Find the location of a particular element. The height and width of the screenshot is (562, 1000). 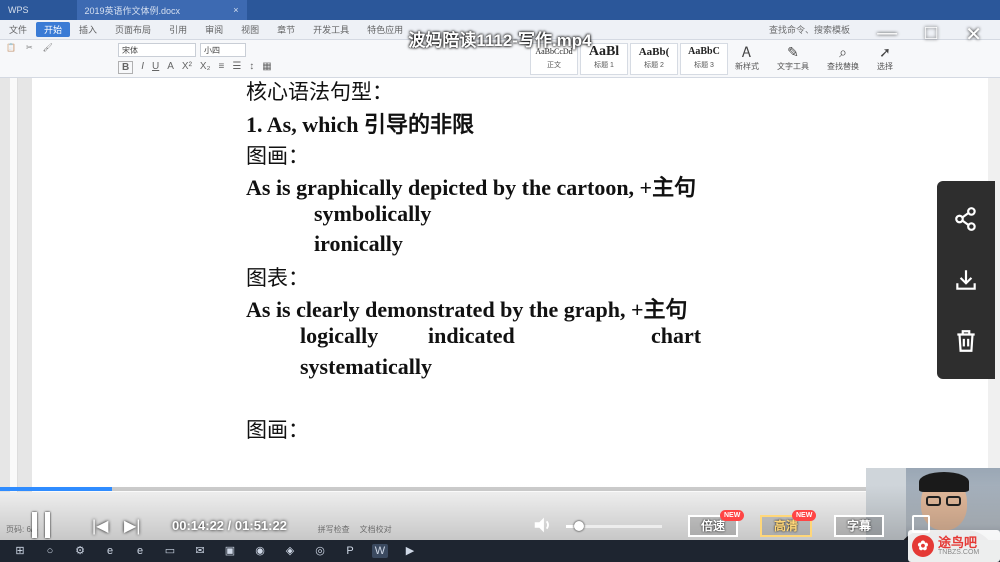

doc-line-6: 图表： is located at coordinates (277, 277).